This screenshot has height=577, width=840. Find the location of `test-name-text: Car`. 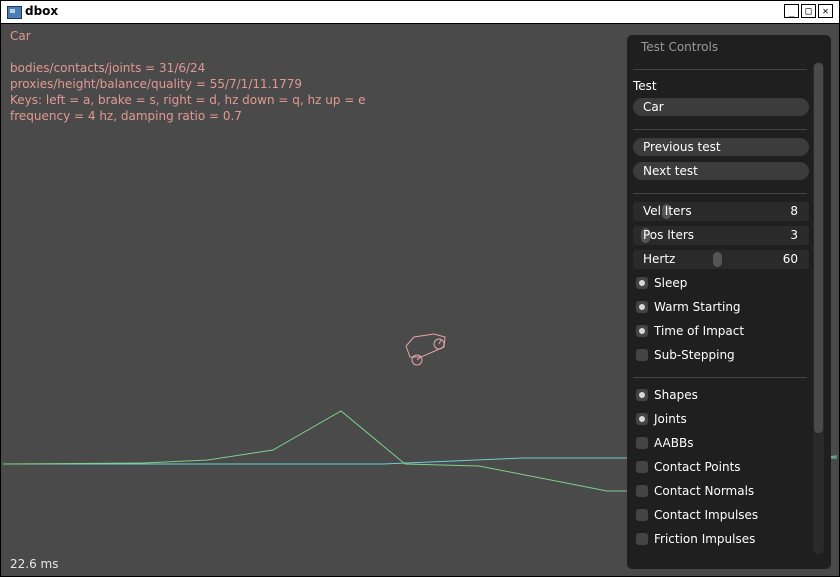

test-name-text: Car is located at coordinates (20, 36).